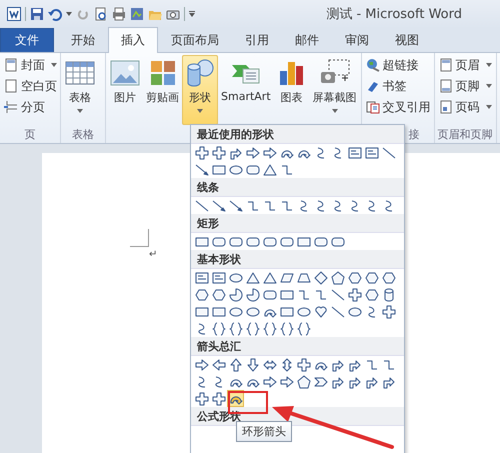 The width and height of the screenshot is (500, 453). I want to click on ribbon-tab: 文件, so click(27, 40).